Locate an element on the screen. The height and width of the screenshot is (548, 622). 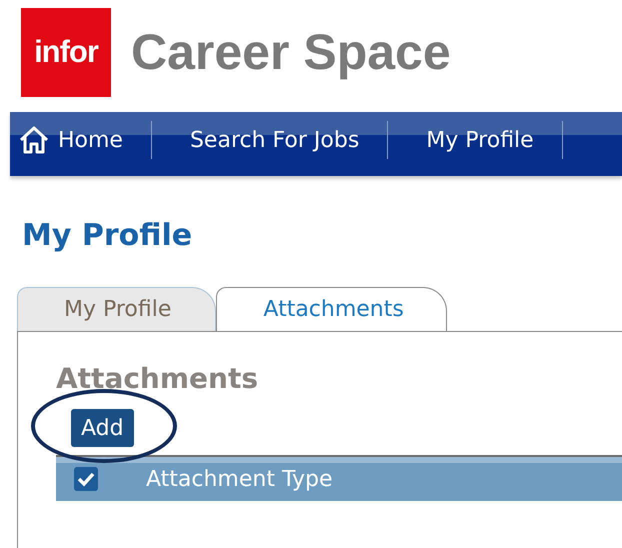
section-title: Attachments is located at coordinates (158, 378).